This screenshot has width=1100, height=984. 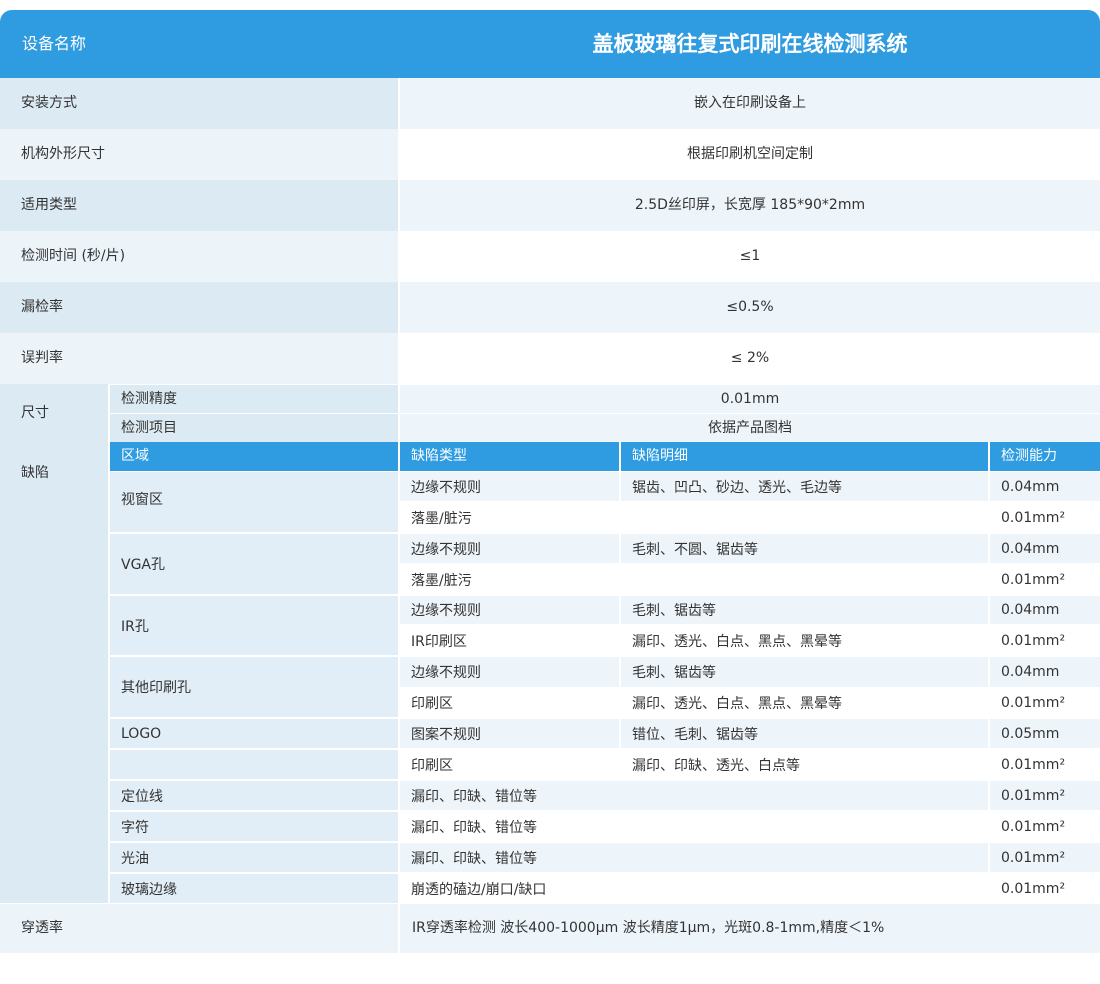 I want to click on spec-label: 检测时间 (秒/片), so click(x=199, y=256).